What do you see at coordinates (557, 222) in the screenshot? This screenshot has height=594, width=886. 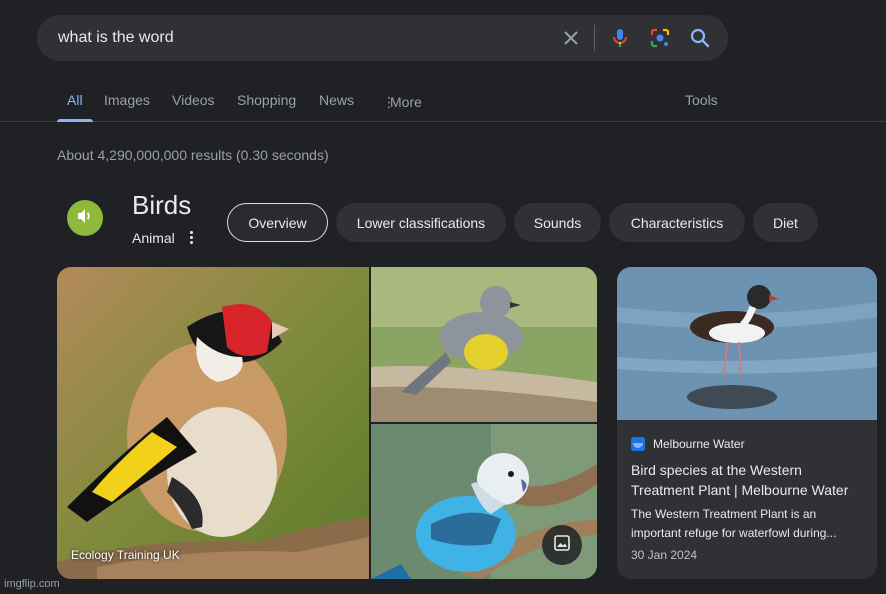 I see `chip-sounds: Sounds` at bounding box center [557, 222].